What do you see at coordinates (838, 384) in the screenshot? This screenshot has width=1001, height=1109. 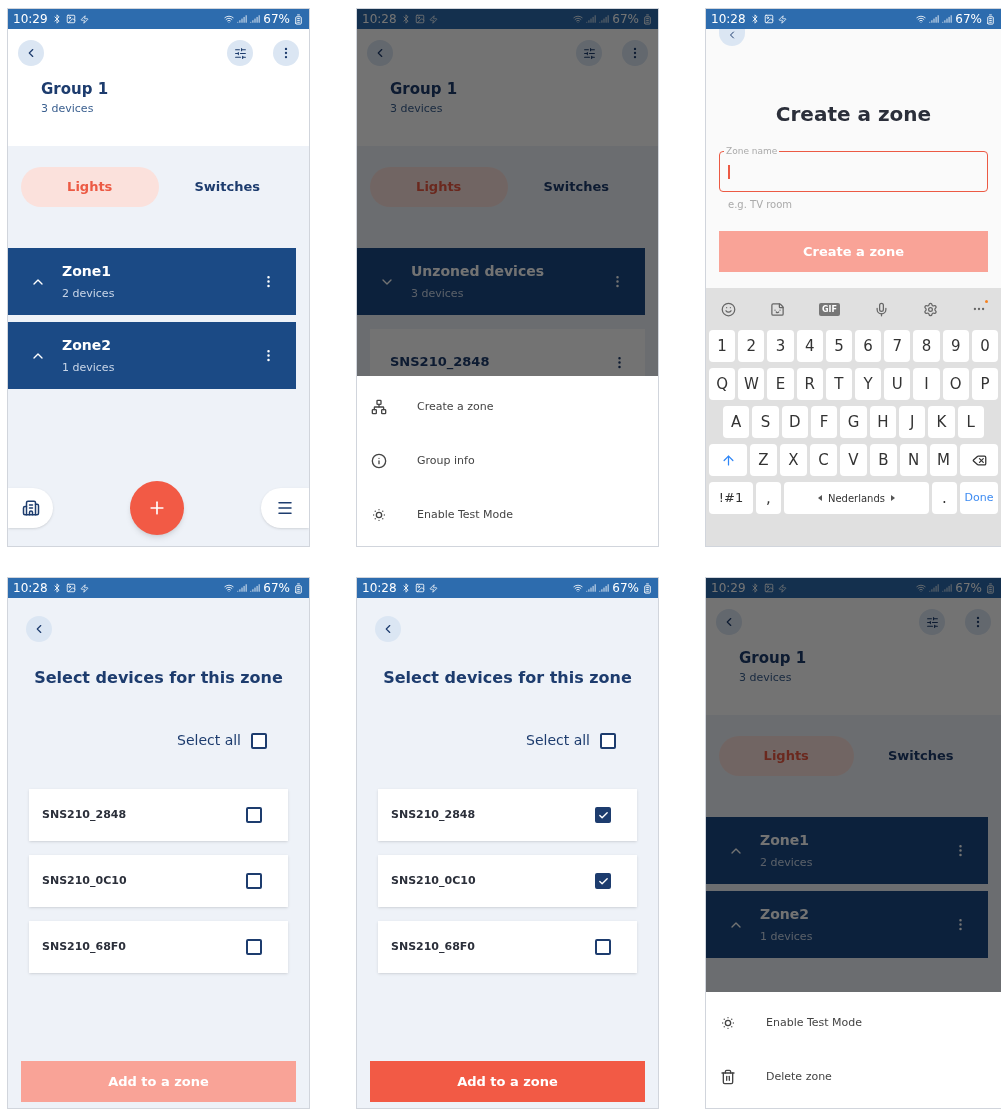 I see `key: T` at bounding box center [838, 384].